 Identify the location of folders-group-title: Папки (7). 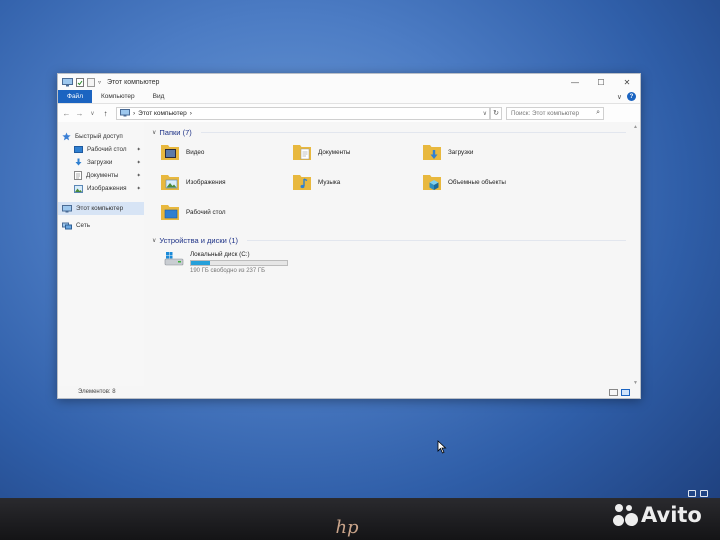
(175, 132).